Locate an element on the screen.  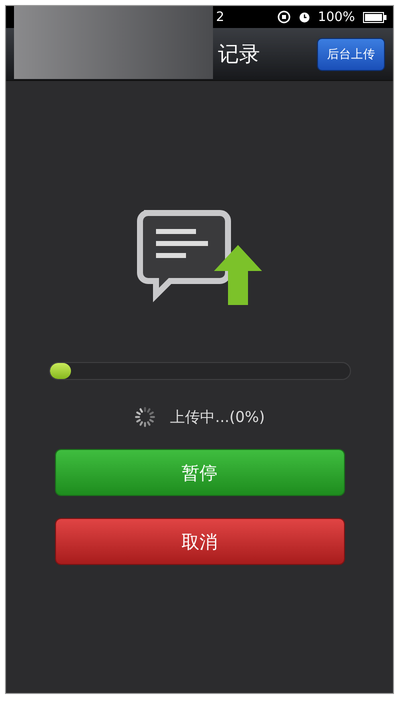
upload-status: 上传中...(0%) is located at coordinates (217, 417).